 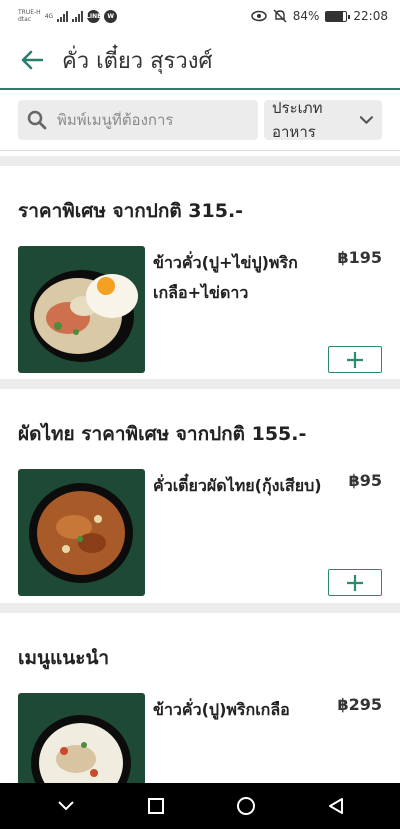 I want to click on arrow-left-icon, so click(x=32, y=60).